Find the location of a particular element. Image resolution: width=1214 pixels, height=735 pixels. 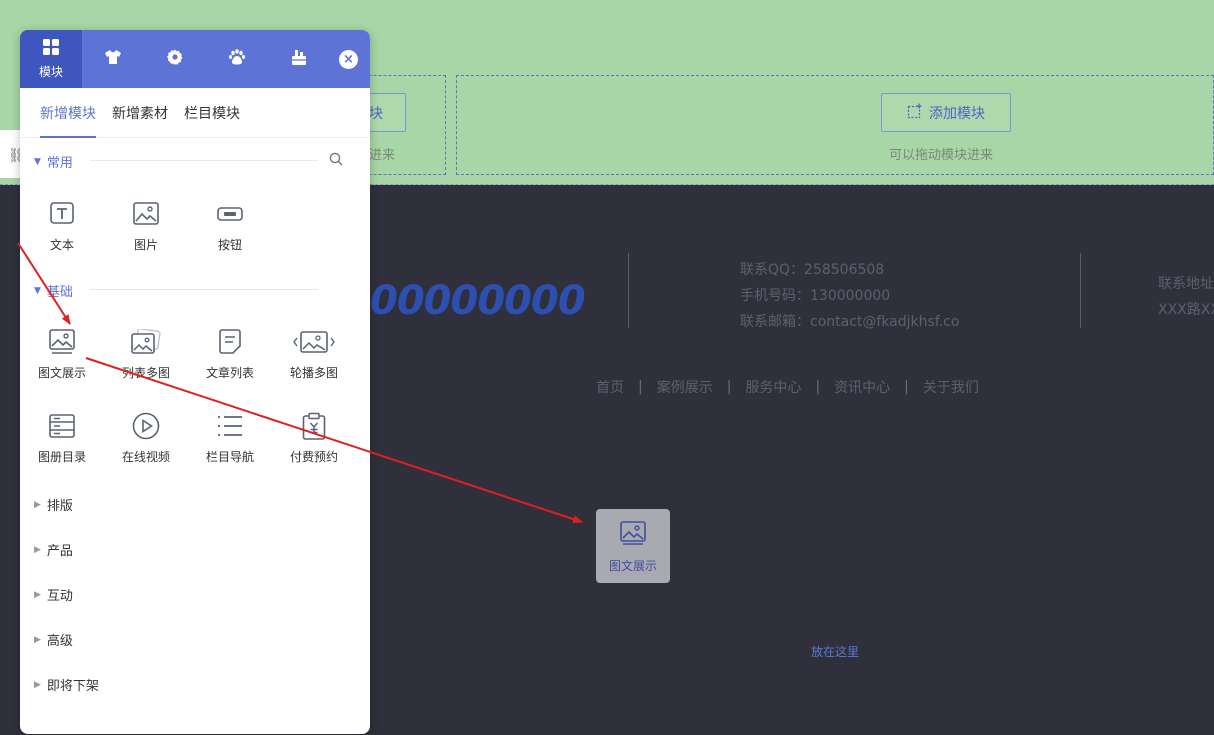

drop-hint: 进来 is located at coordinates (382, 155).